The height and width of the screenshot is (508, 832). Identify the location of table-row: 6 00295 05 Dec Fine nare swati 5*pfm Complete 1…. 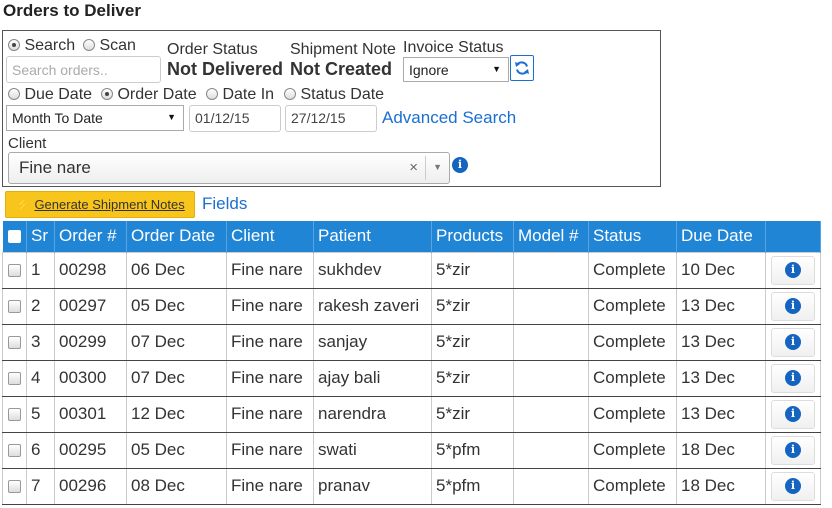
(411, 450).